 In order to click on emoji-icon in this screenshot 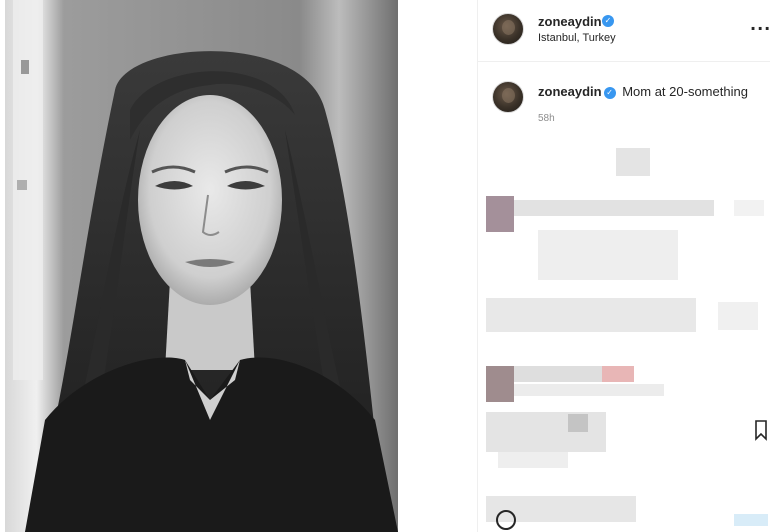, I will do `click(506, 520)`.